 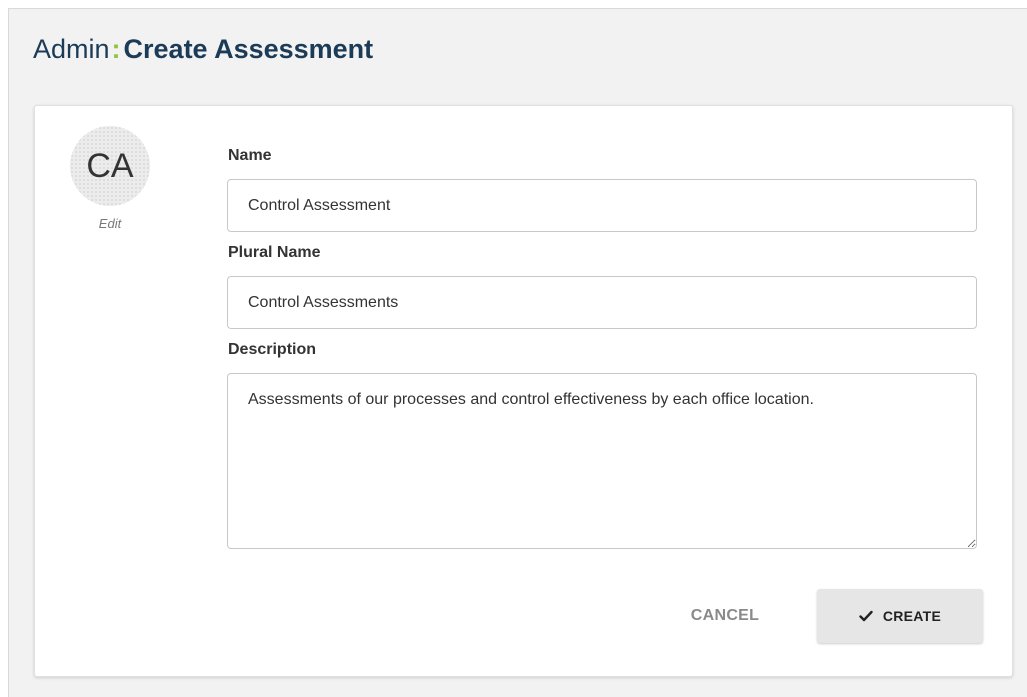 I want to click on cancel-button: CANCEL, so click(x=725, y=616).